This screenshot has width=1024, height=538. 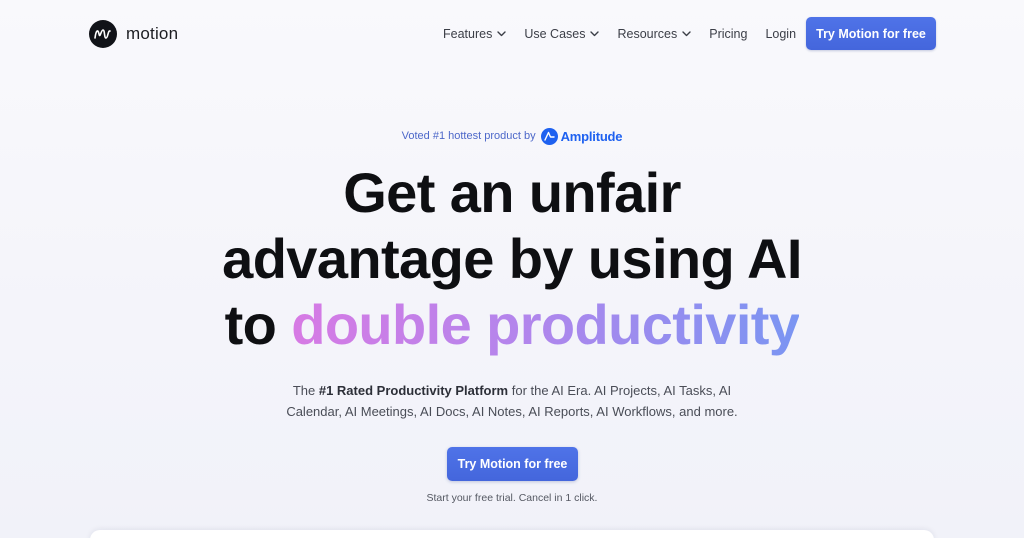 What do you see at coordinates (468, 136) in the screenshot?
I see `voted-text: Voted #1 hottest product by` at bounding box center [468, 136].